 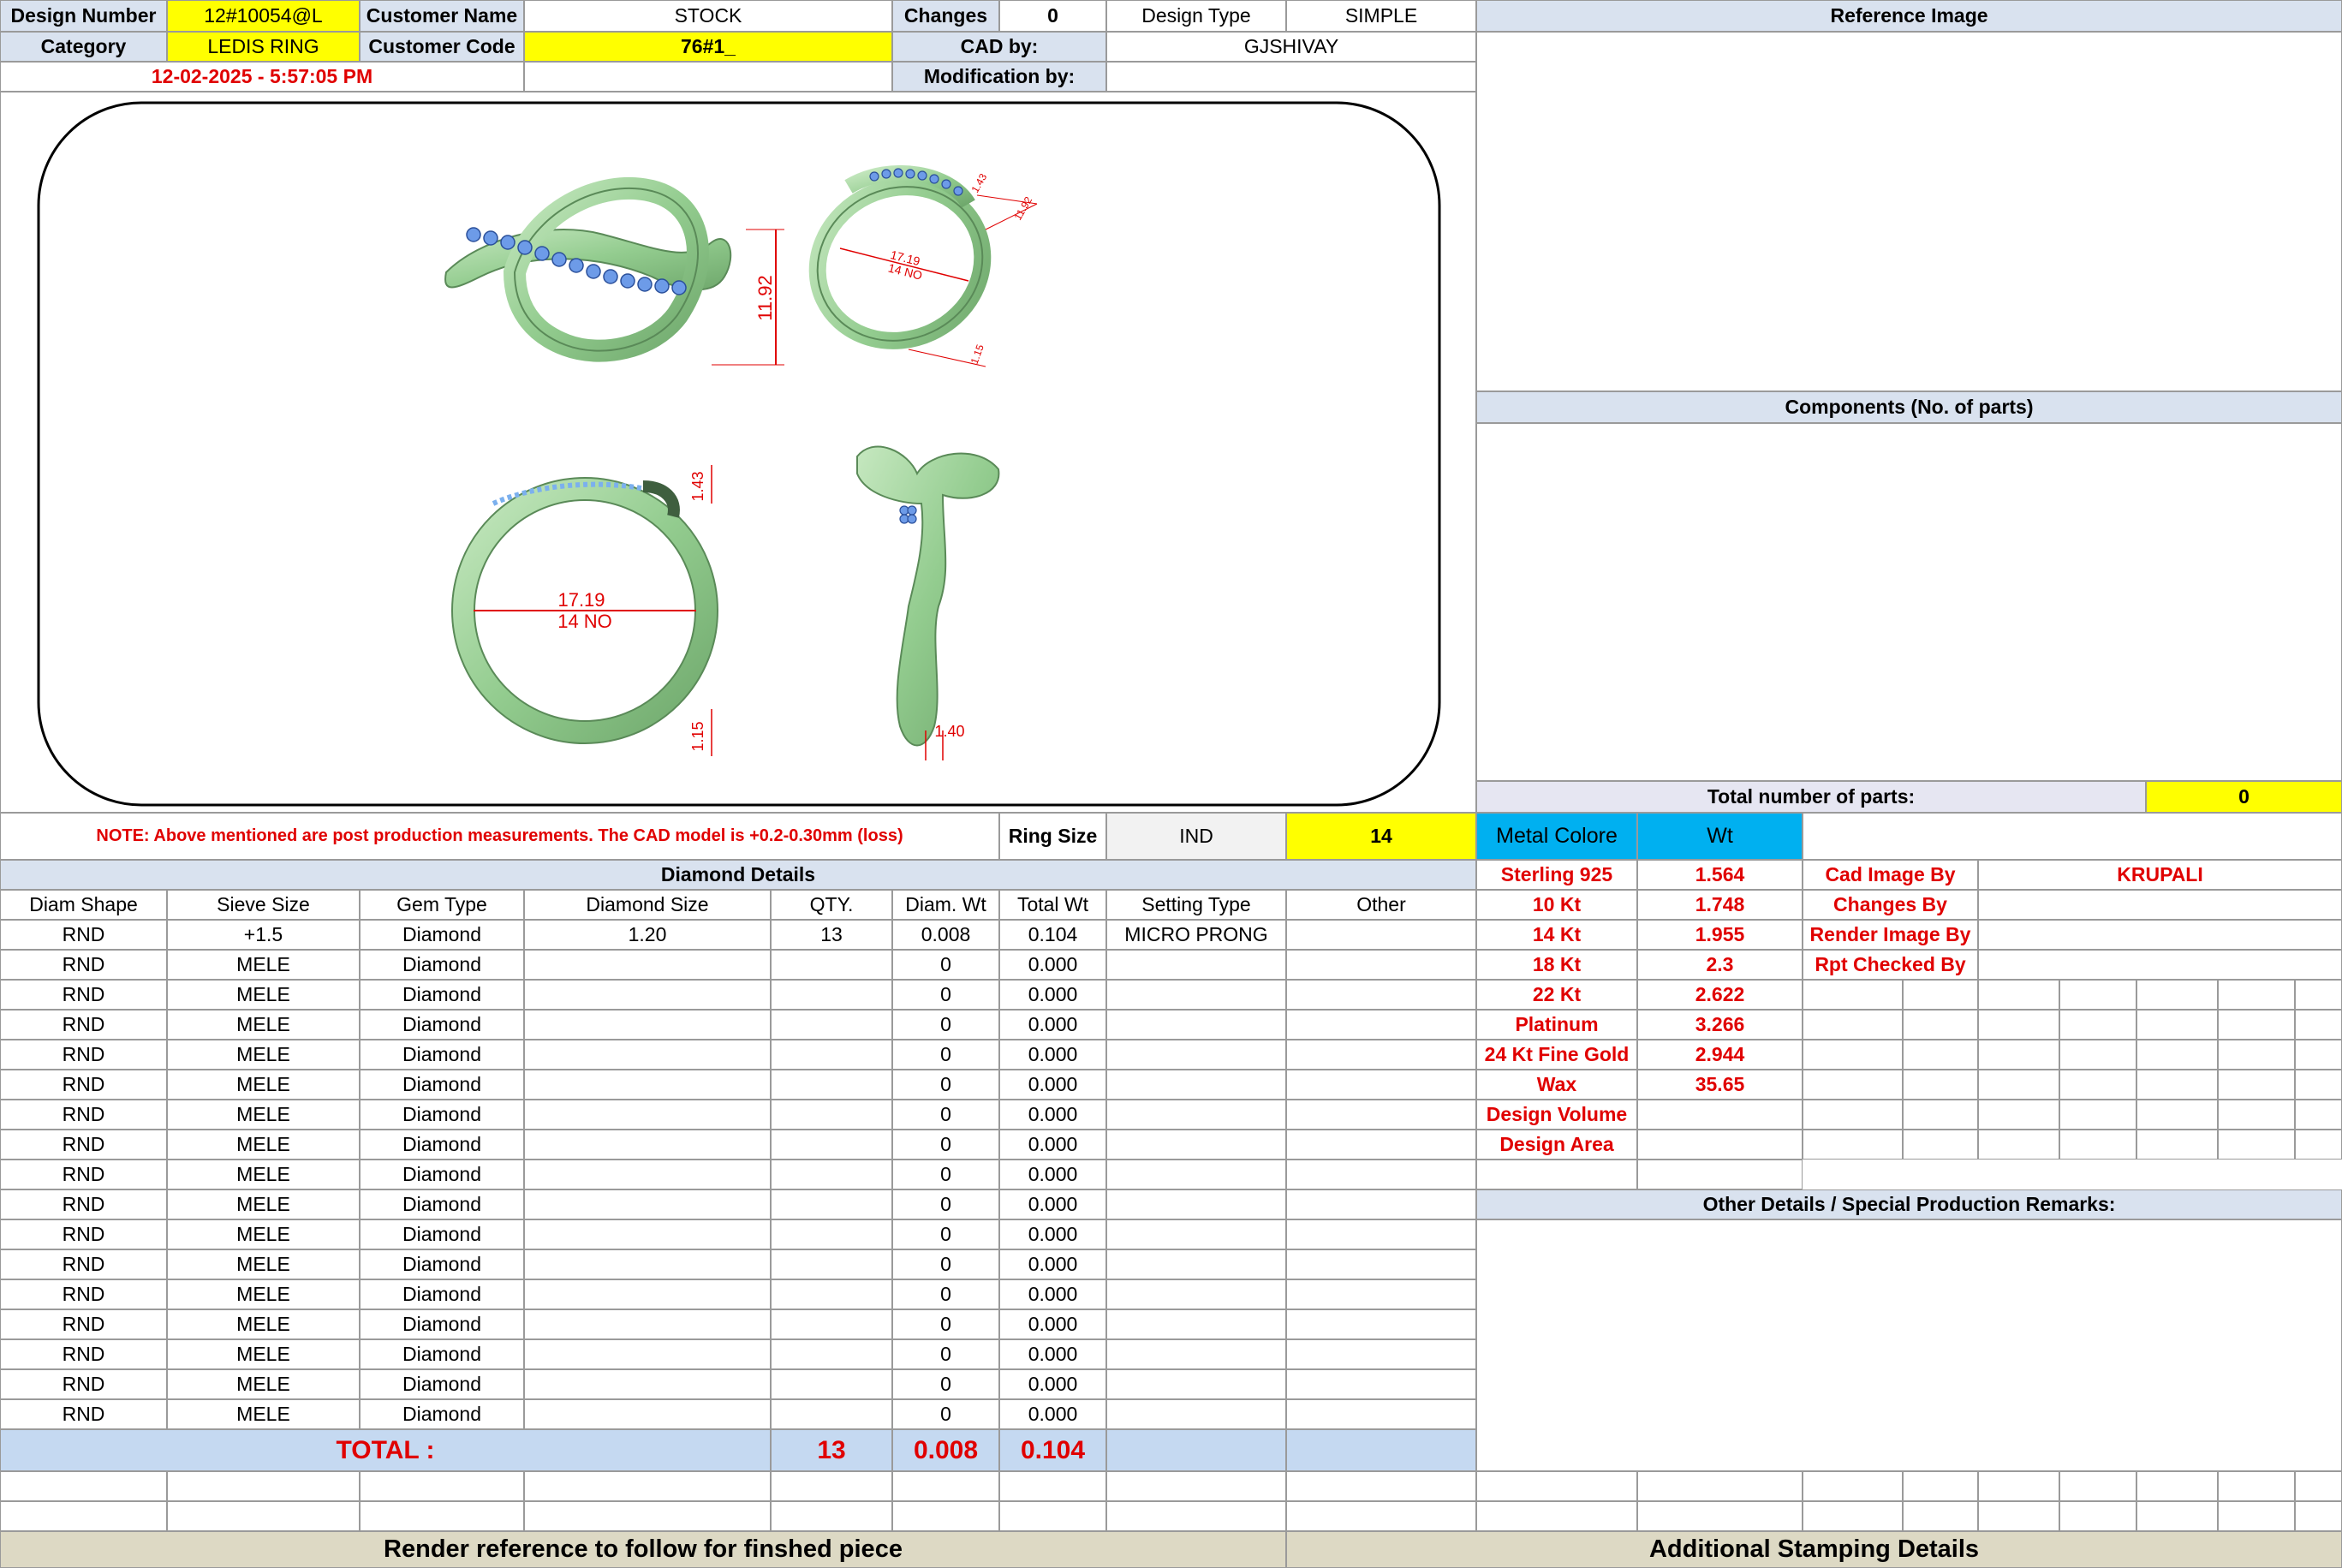 What do you see at coordinates (1196, 935) in the screenshot?
I see `table-cell-setting-type: MICRO PRONG` at bounding box center [1196, 935].